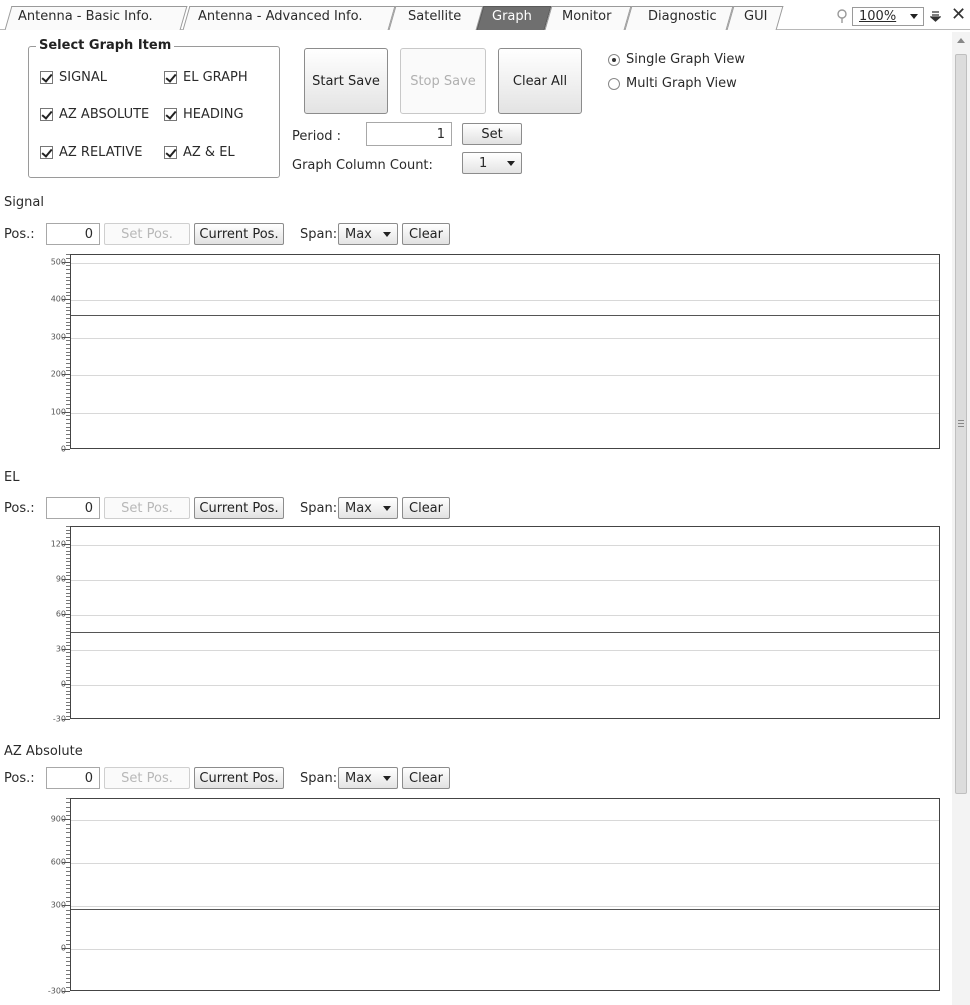 Image resolution: width=970 pixels, height=1005 pixels. Describe the element at coordinates (239, 508) in the screenshot. I see `el-current-pos-button: Current Pos.` at that location.